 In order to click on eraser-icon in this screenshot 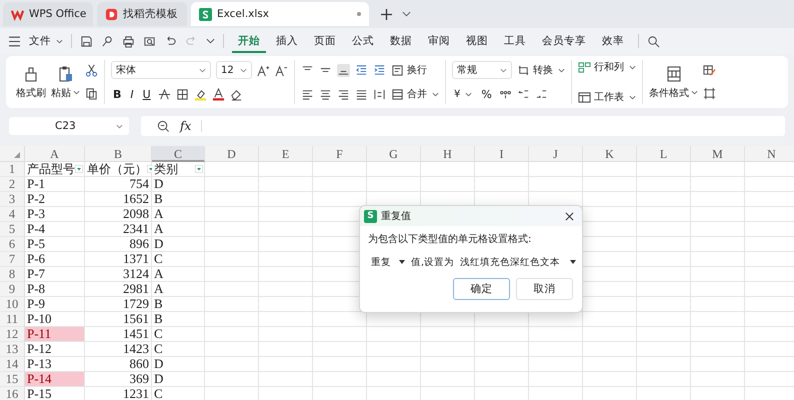, I will do `click(236, 94)`.